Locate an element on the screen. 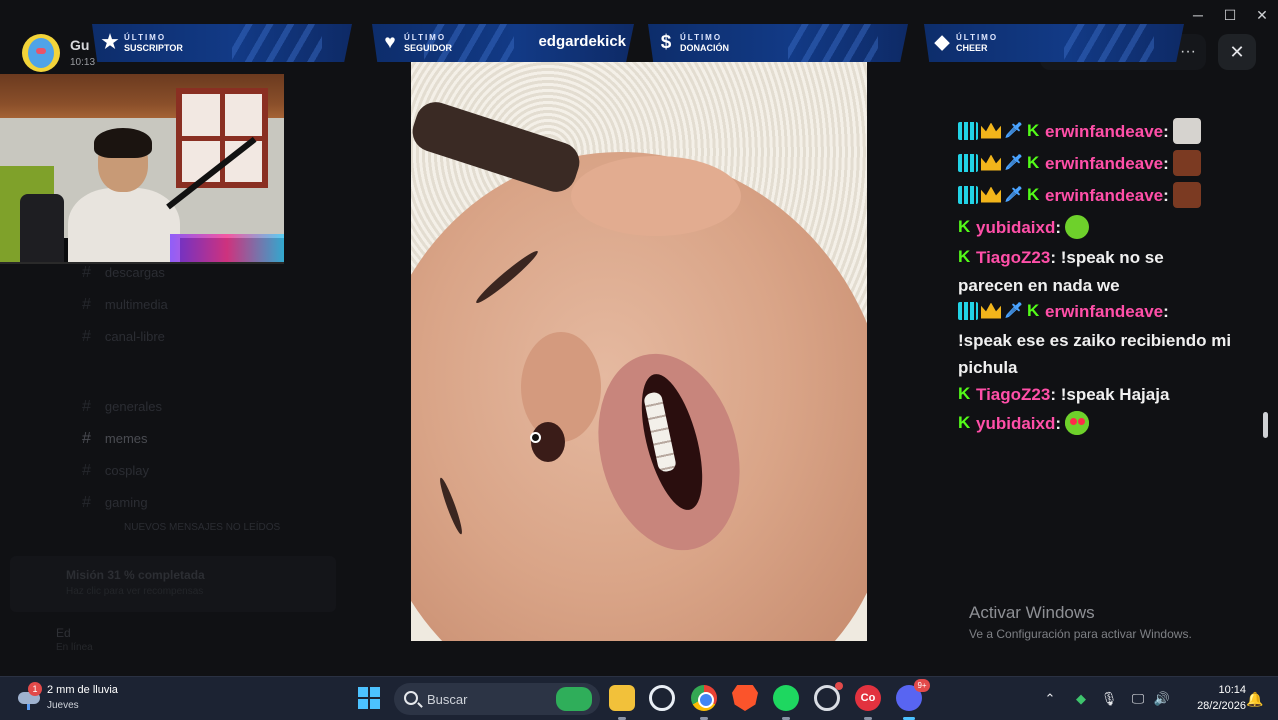 The height and width of the screenshot is (720, 1278). channel-item: # gaming is located at coordinates (115, 506).